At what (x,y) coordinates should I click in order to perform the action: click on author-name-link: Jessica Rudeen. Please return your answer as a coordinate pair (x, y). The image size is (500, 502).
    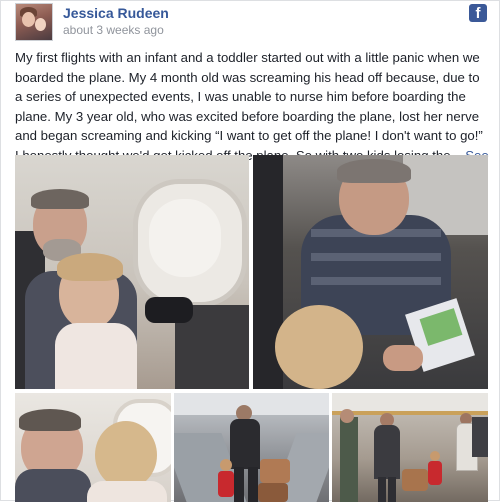
    Looking at the image, I should click on (116, 13).